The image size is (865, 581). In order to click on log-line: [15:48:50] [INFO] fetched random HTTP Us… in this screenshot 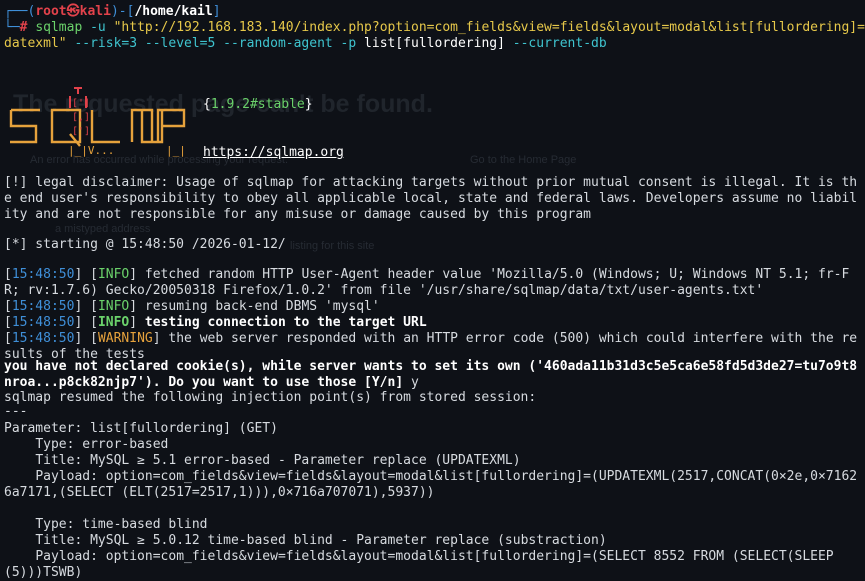, I will do `click(427, 282)`.